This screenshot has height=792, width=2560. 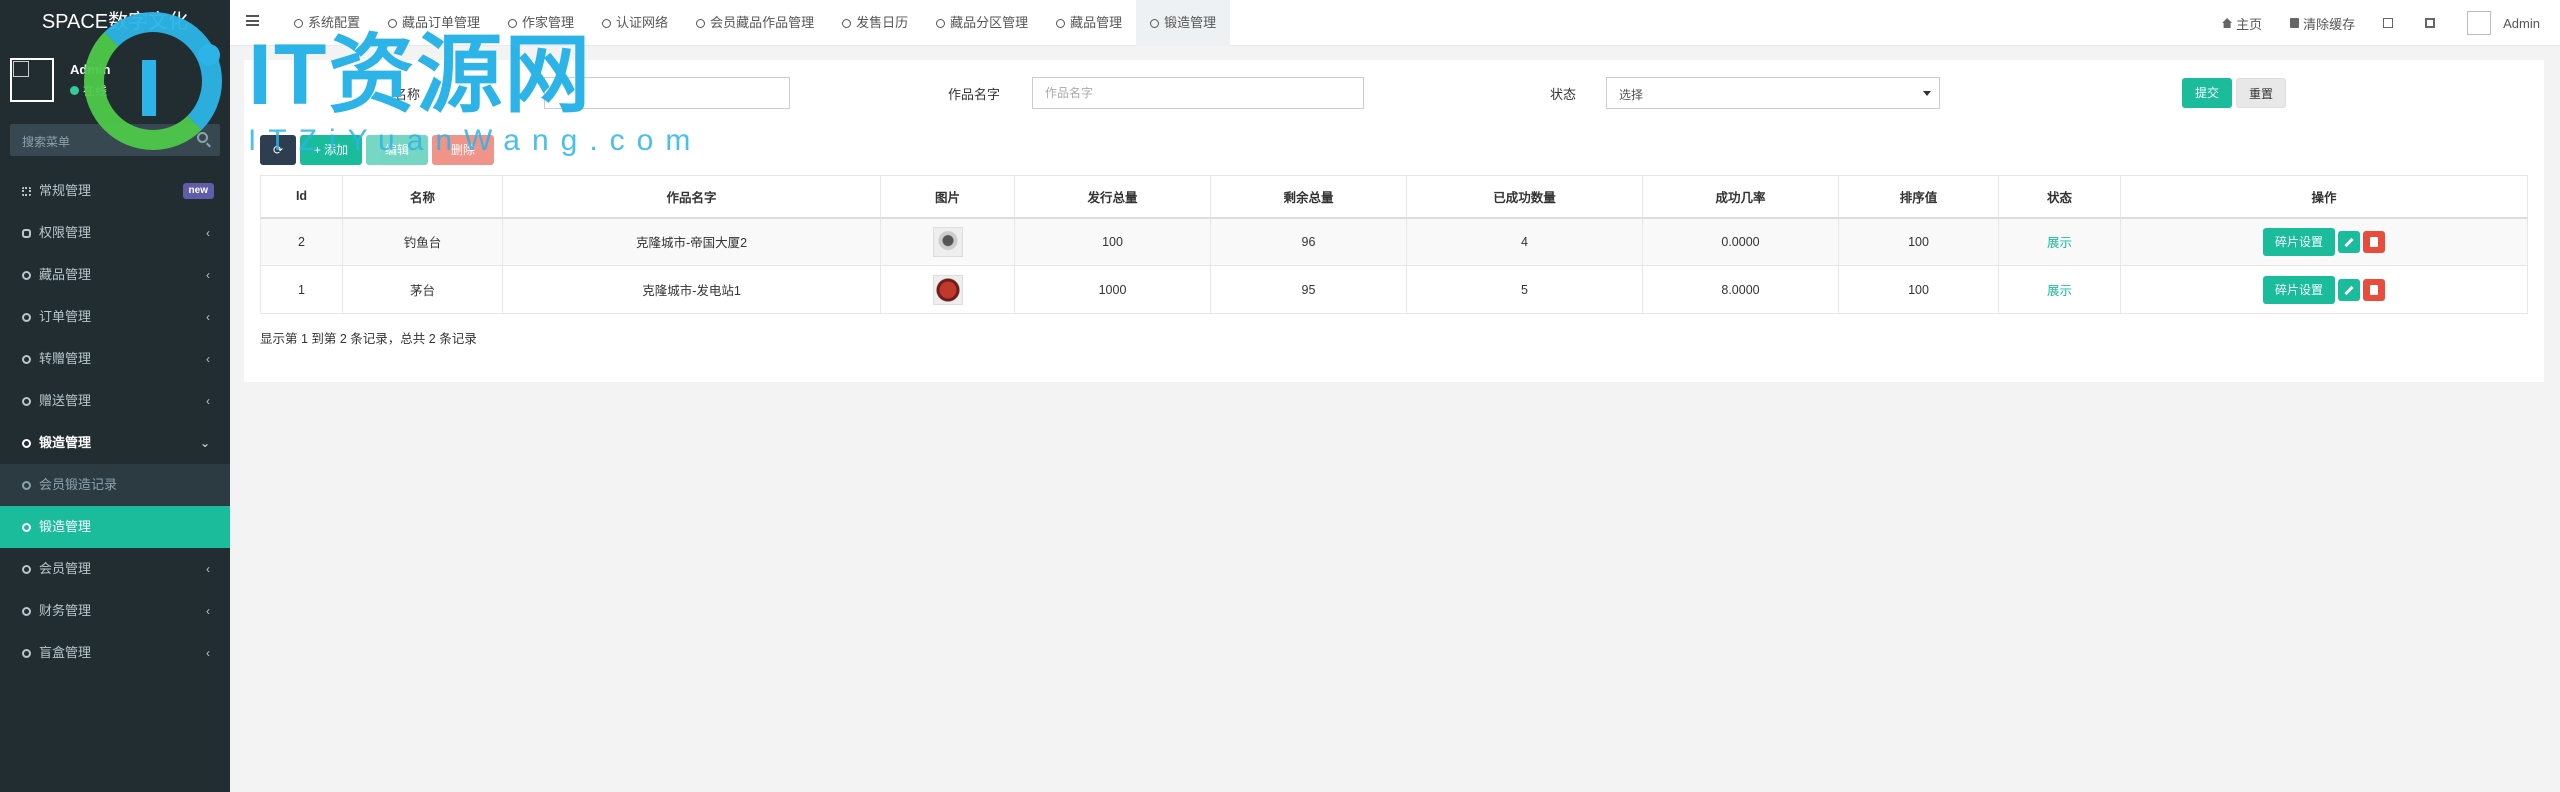 I want to click on topbar-actions: 主页 清除缓存 Admin, so click(x=2367, y=23).